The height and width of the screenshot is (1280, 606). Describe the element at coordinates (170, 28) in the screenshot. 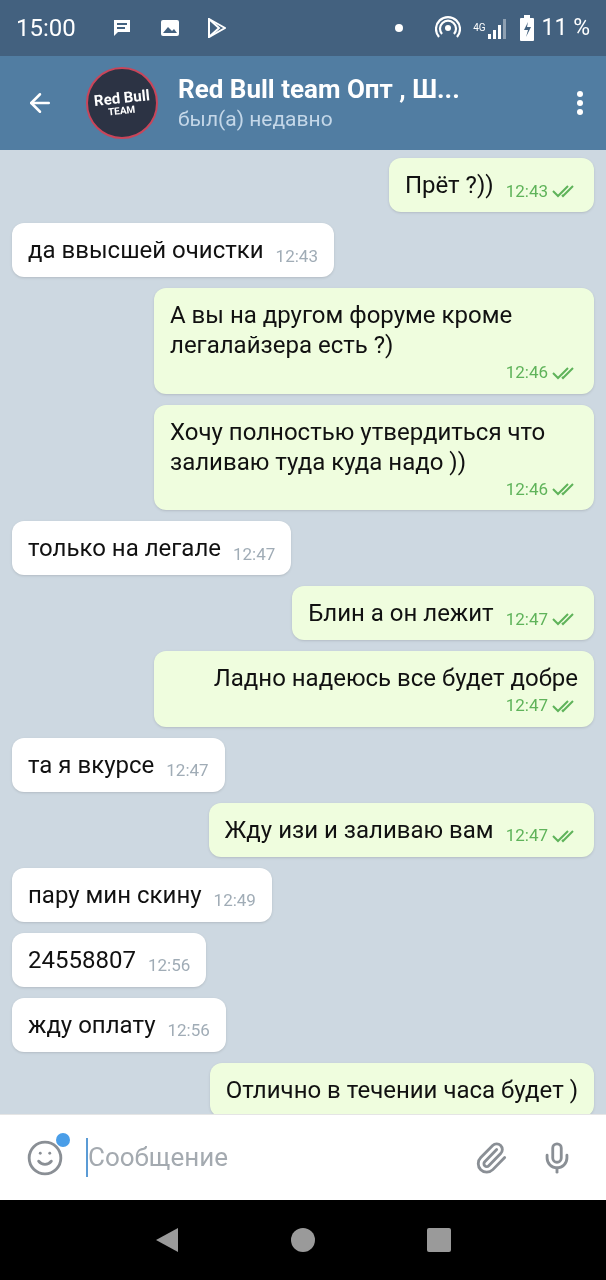

I see `image-icon` at that location.